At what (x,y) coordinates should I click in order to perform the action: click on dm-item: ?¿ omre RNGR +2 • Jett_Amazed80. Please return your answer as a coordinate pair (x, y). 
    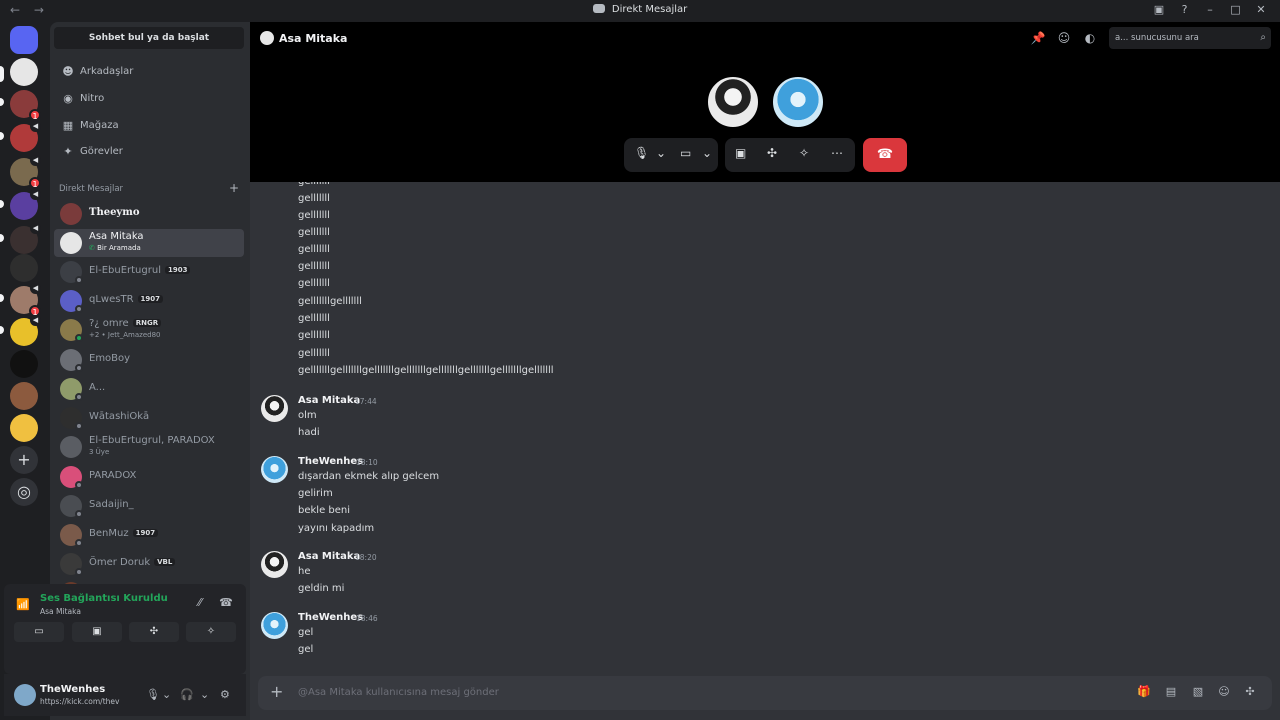
    Looking at the image, I should click on (149, 330).